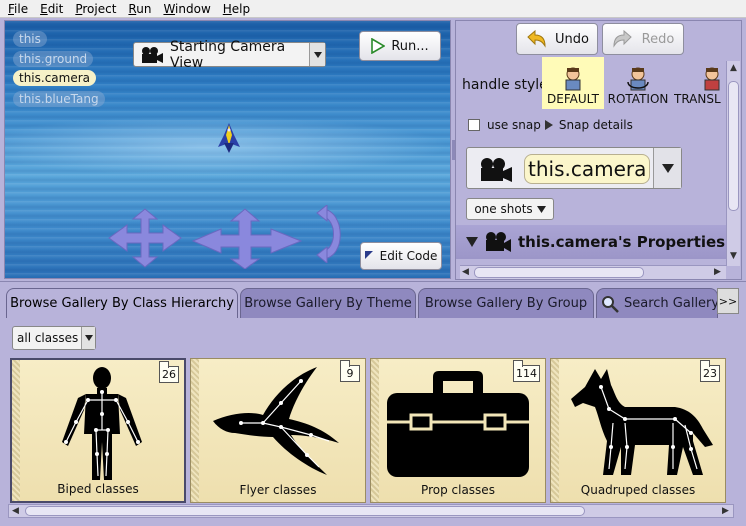  I want to click on edit-code-button: Edit Code, so click(401, 256).